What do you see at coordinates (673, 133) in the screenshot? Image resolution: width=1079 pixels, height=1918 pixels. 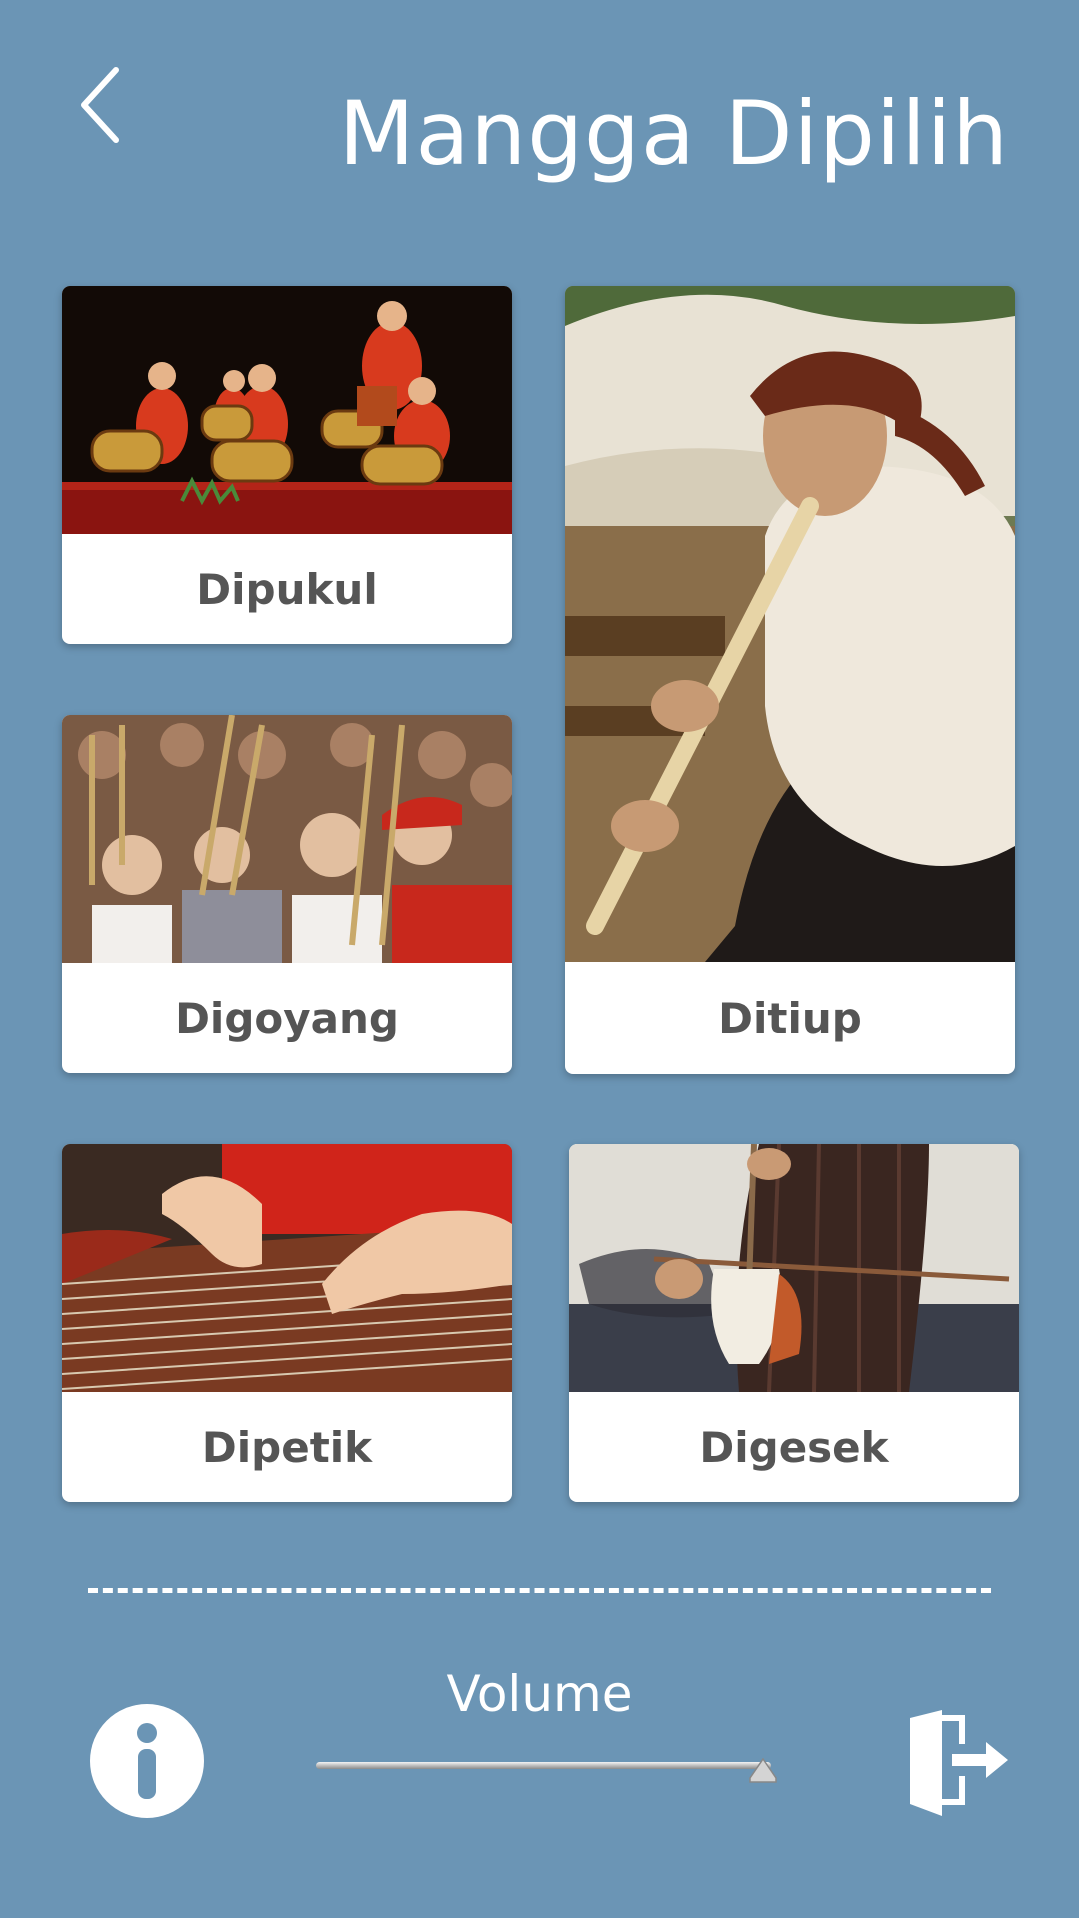 I see `page-title: Mangga Dipilih` at bounding box center [673, 133].